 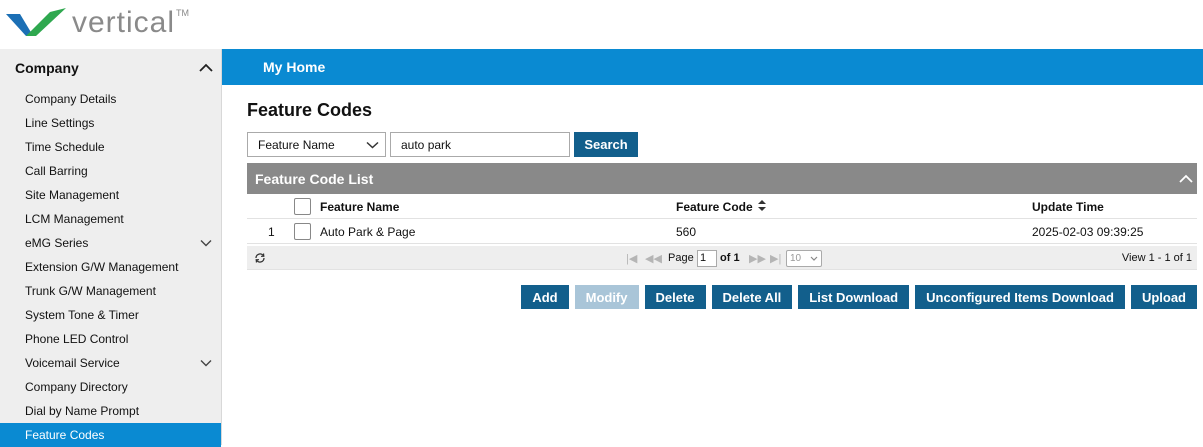 I want to click on sidebar-item-label: Company Directory, so click(x=76, y=387).